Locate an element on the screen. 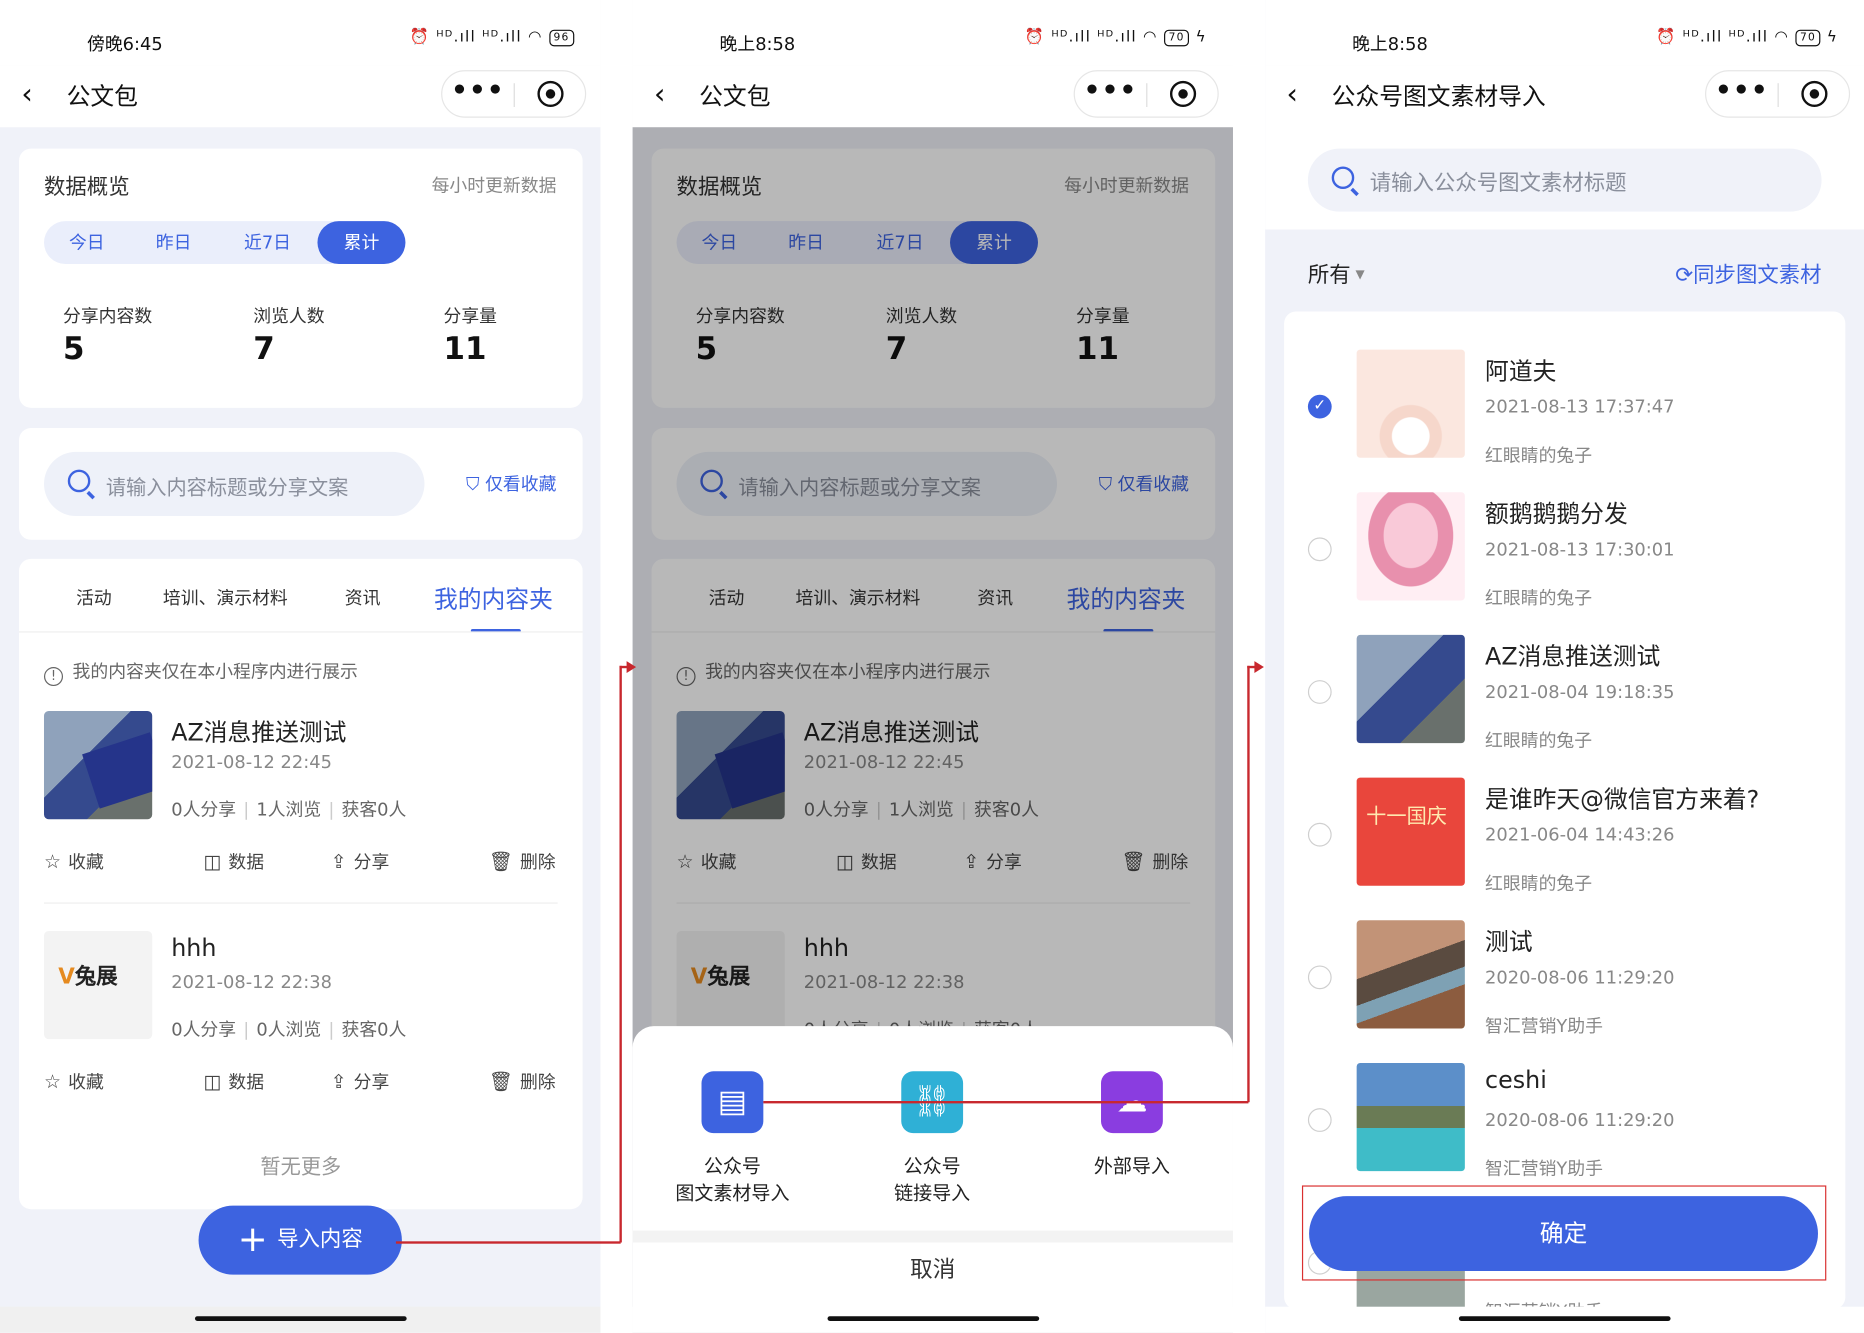 The image size is (1864, 1333). import-content-button: + 导入内容 is located at coordinates (300, 1240).